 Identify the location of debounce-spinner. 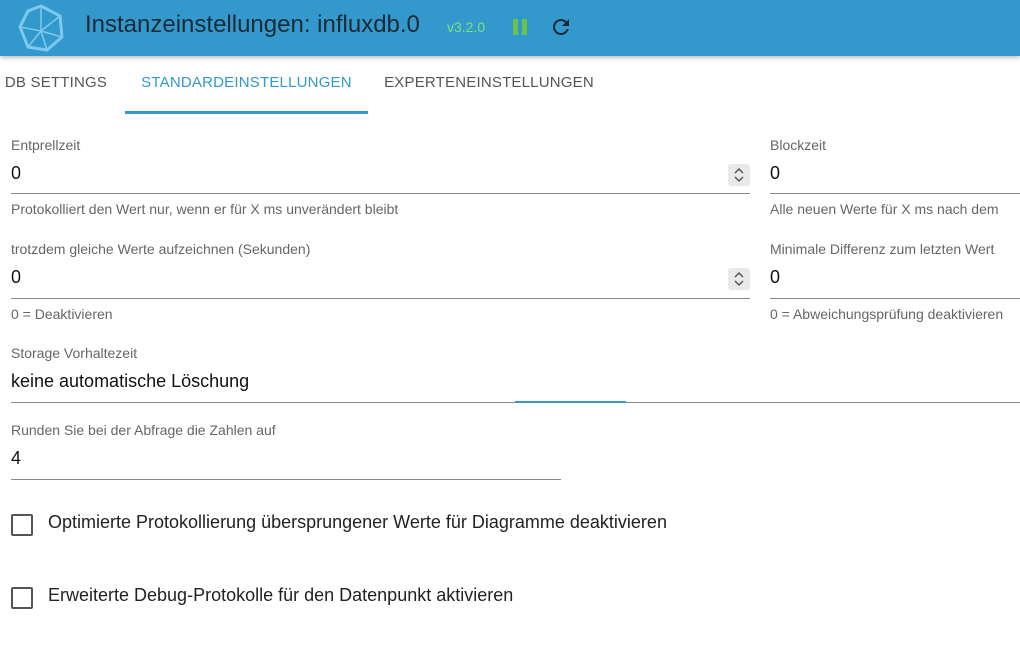
(739, 175).